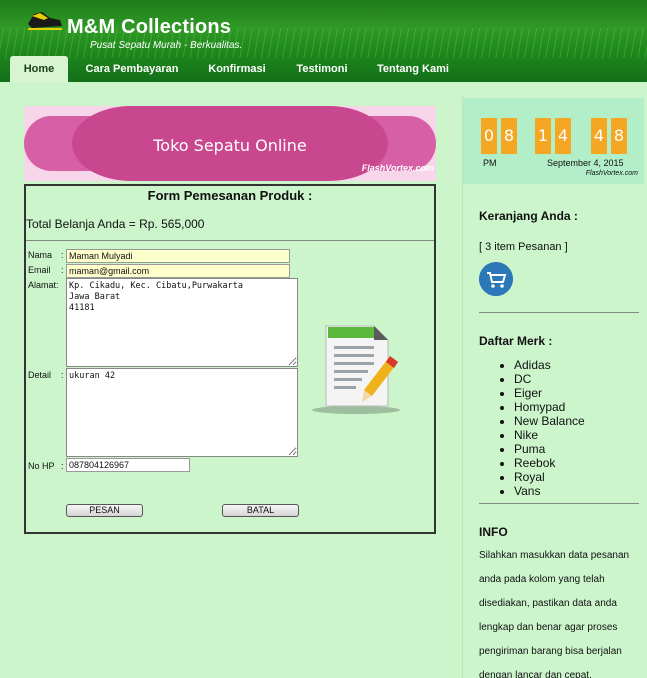  What do you see at coordinates (549, 435) in the screenshot?
I see `brand-item: Nike` at bounding box center [549, 435].